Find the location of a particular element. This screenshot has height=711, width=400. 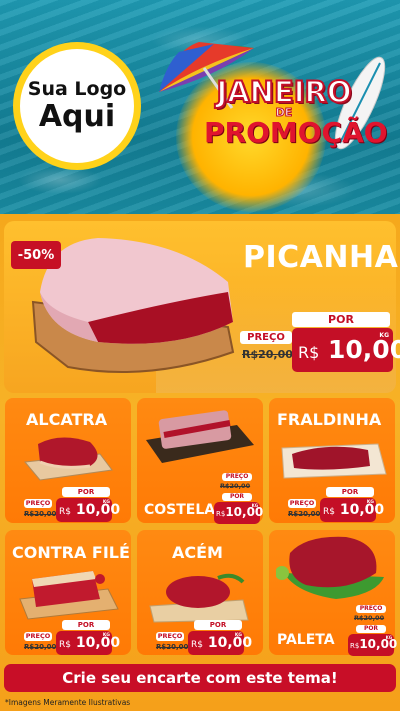

costela-image is located at coordinates (200, 436).